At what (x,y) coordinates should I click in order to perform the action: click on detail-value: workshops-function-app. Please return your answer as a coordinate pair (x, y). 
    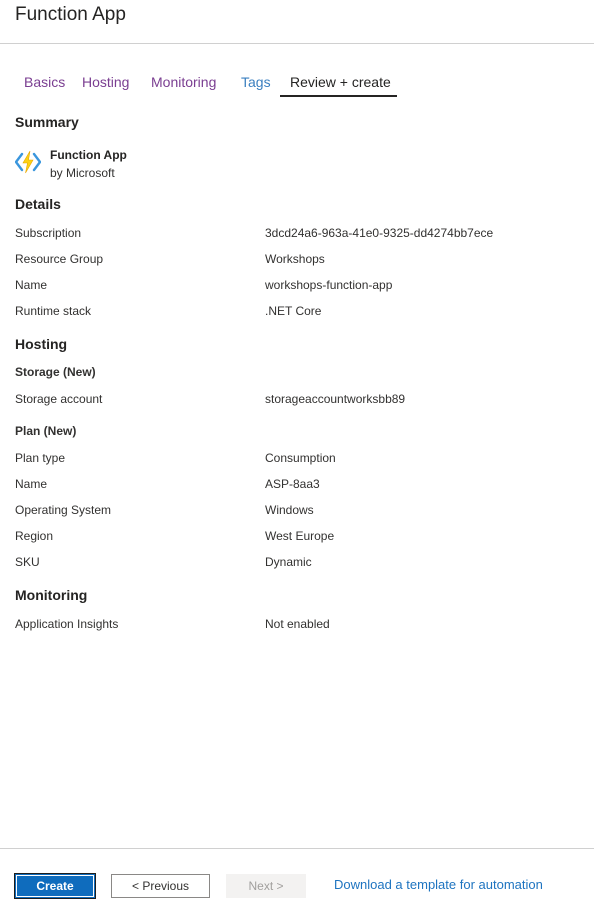
    Looking at the image, I should click on (329, 285).